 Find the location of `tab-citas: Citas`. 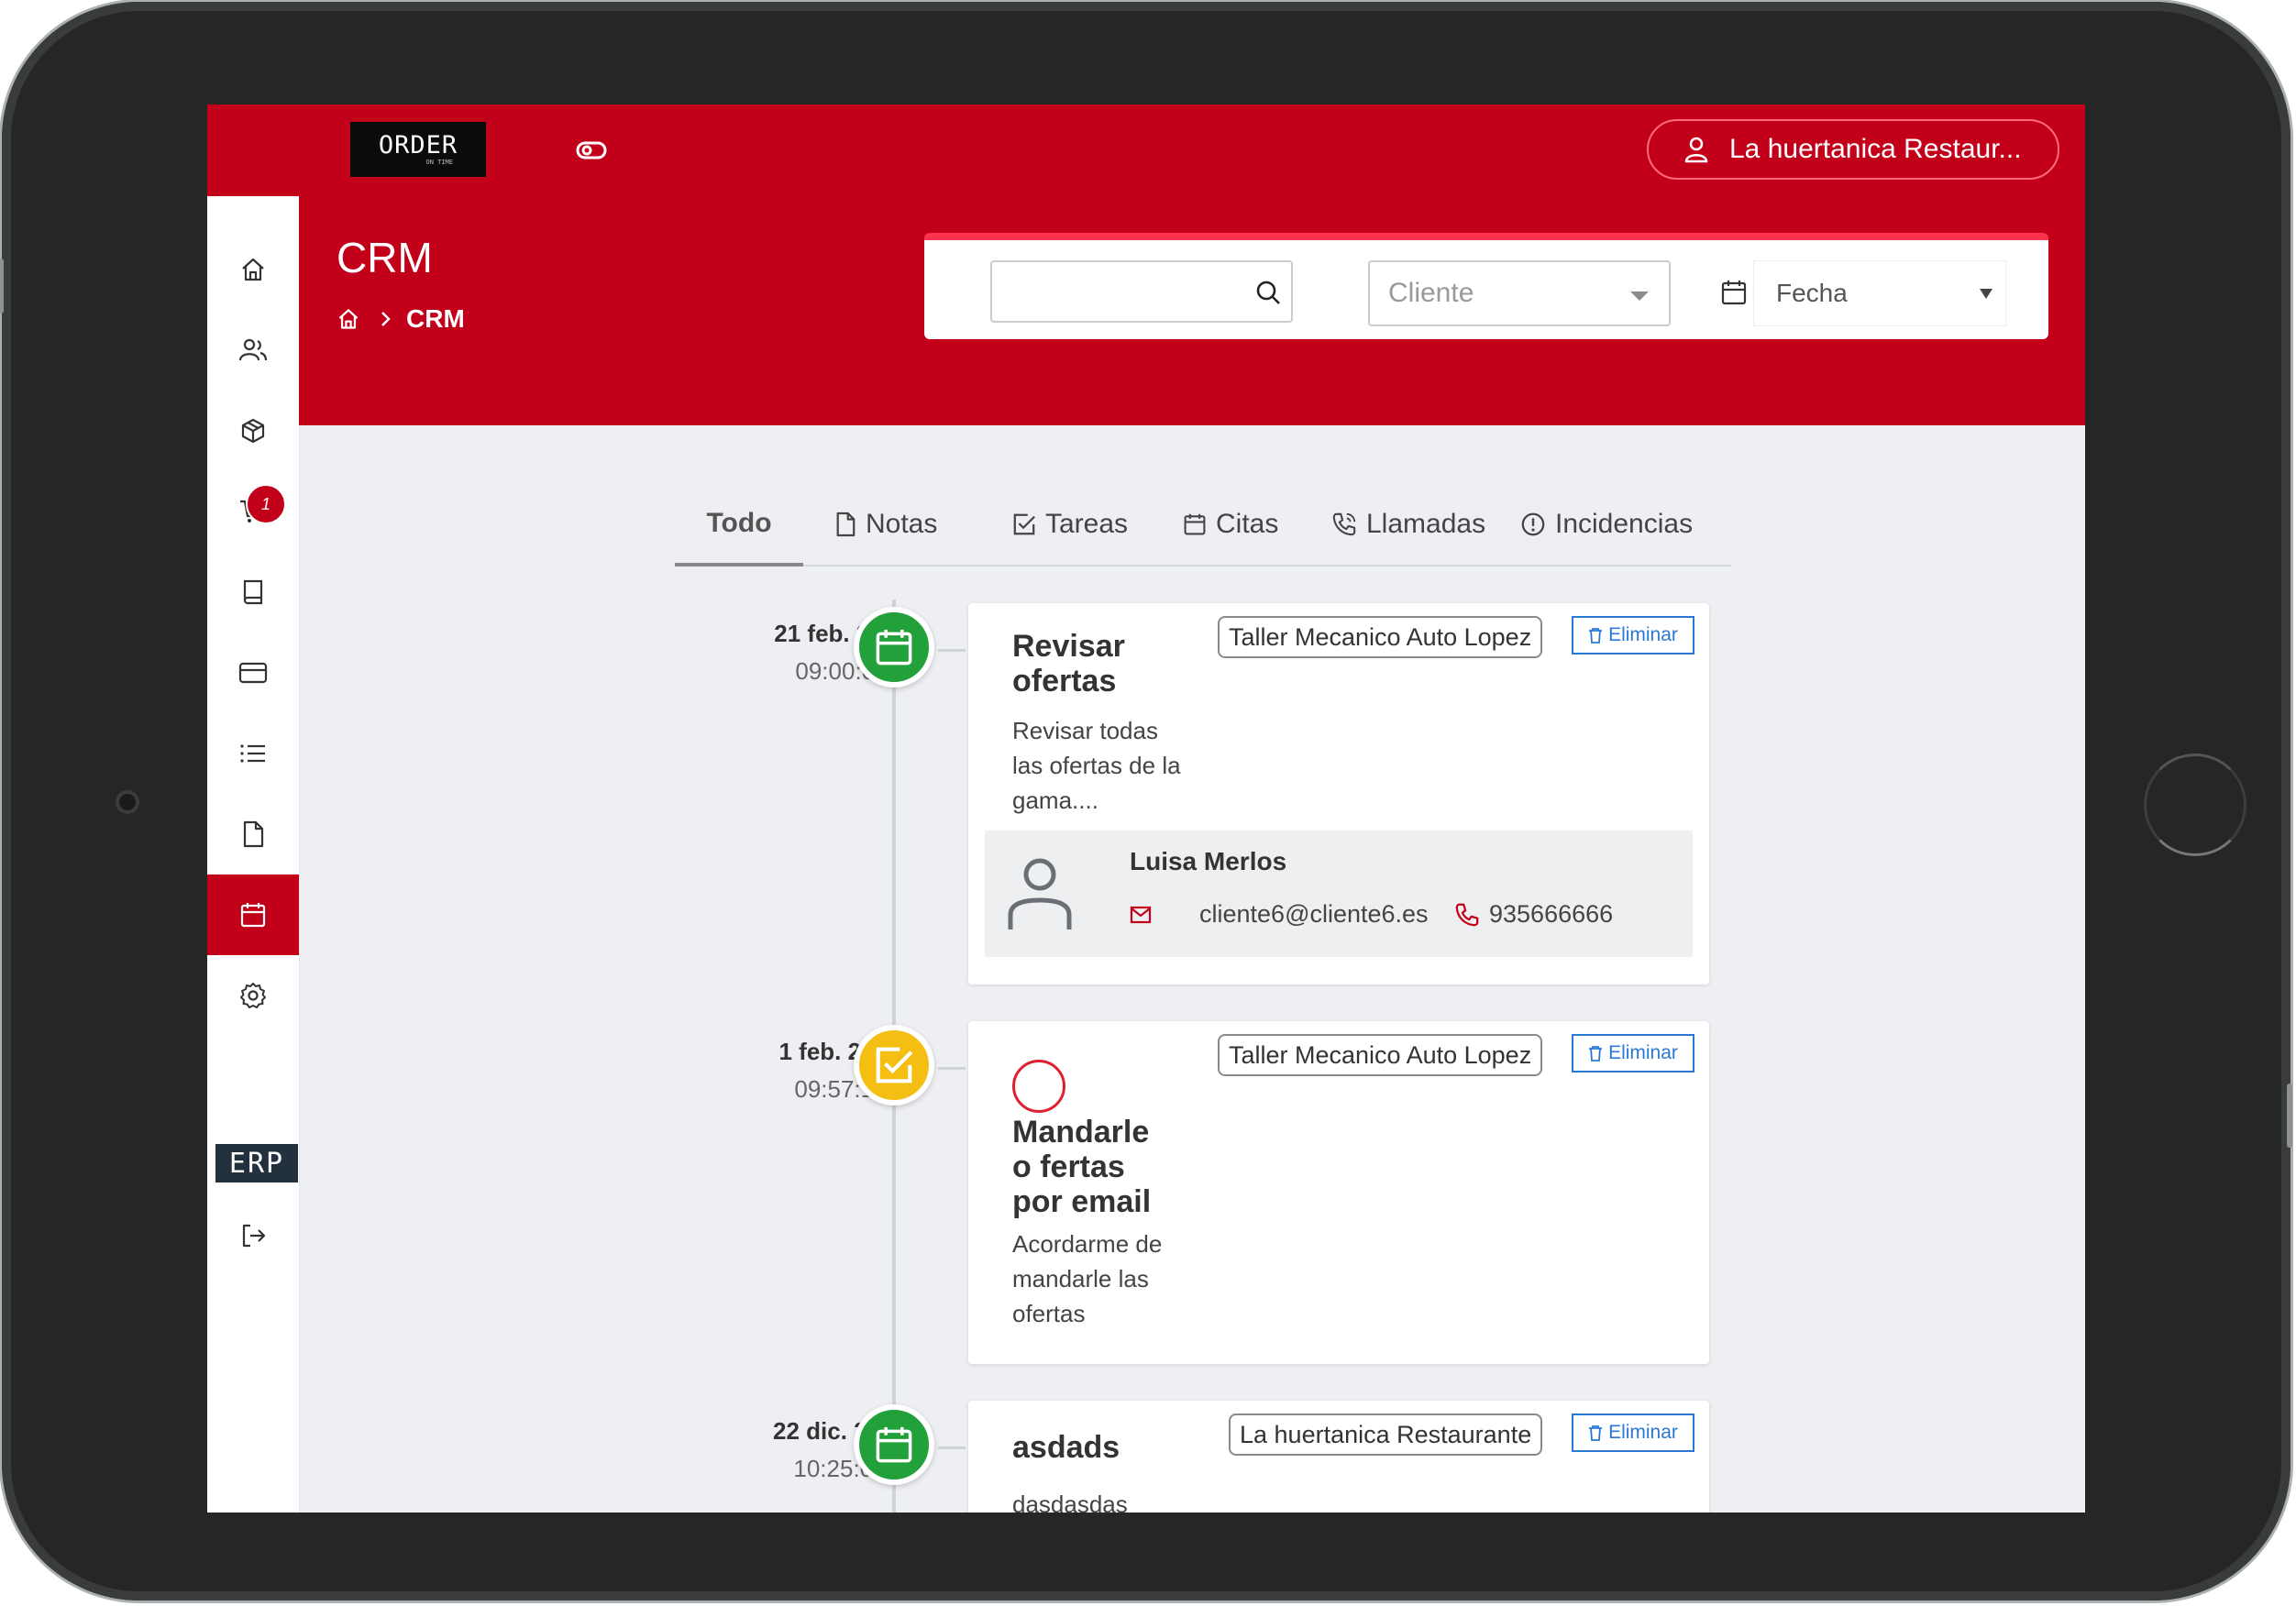

tab-citas: Citas is located at coordinates (1230, 524).